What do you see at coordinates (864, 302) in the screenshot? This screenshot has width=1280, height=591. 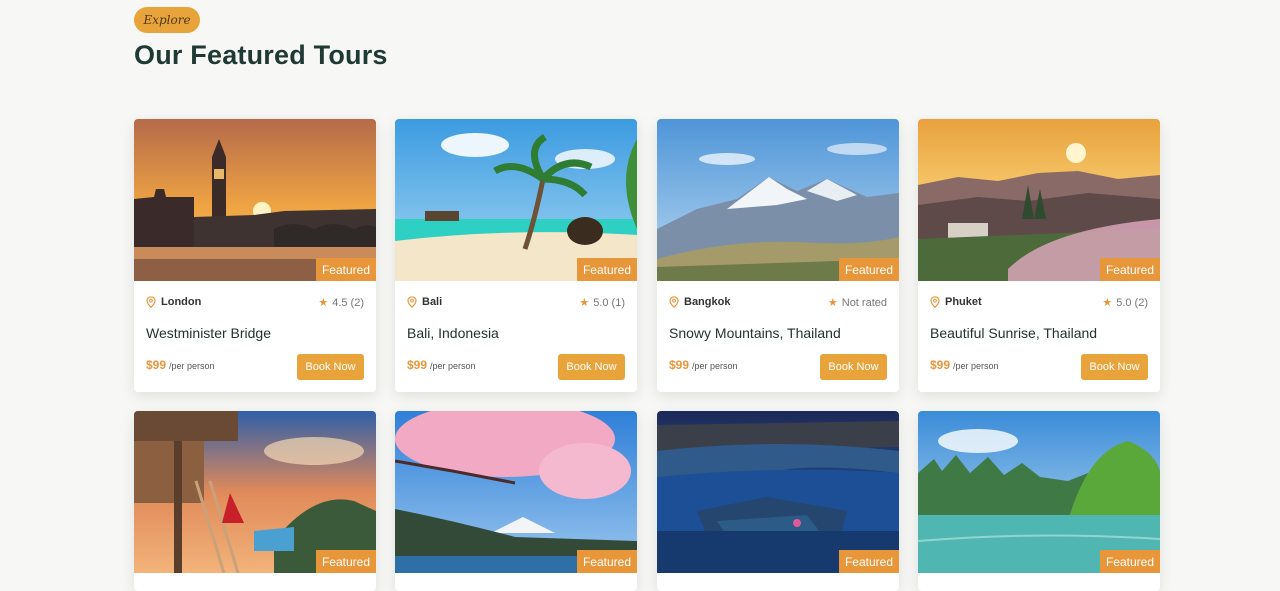 I see `rating-value: Not rated` at bounding box center [864, 302].